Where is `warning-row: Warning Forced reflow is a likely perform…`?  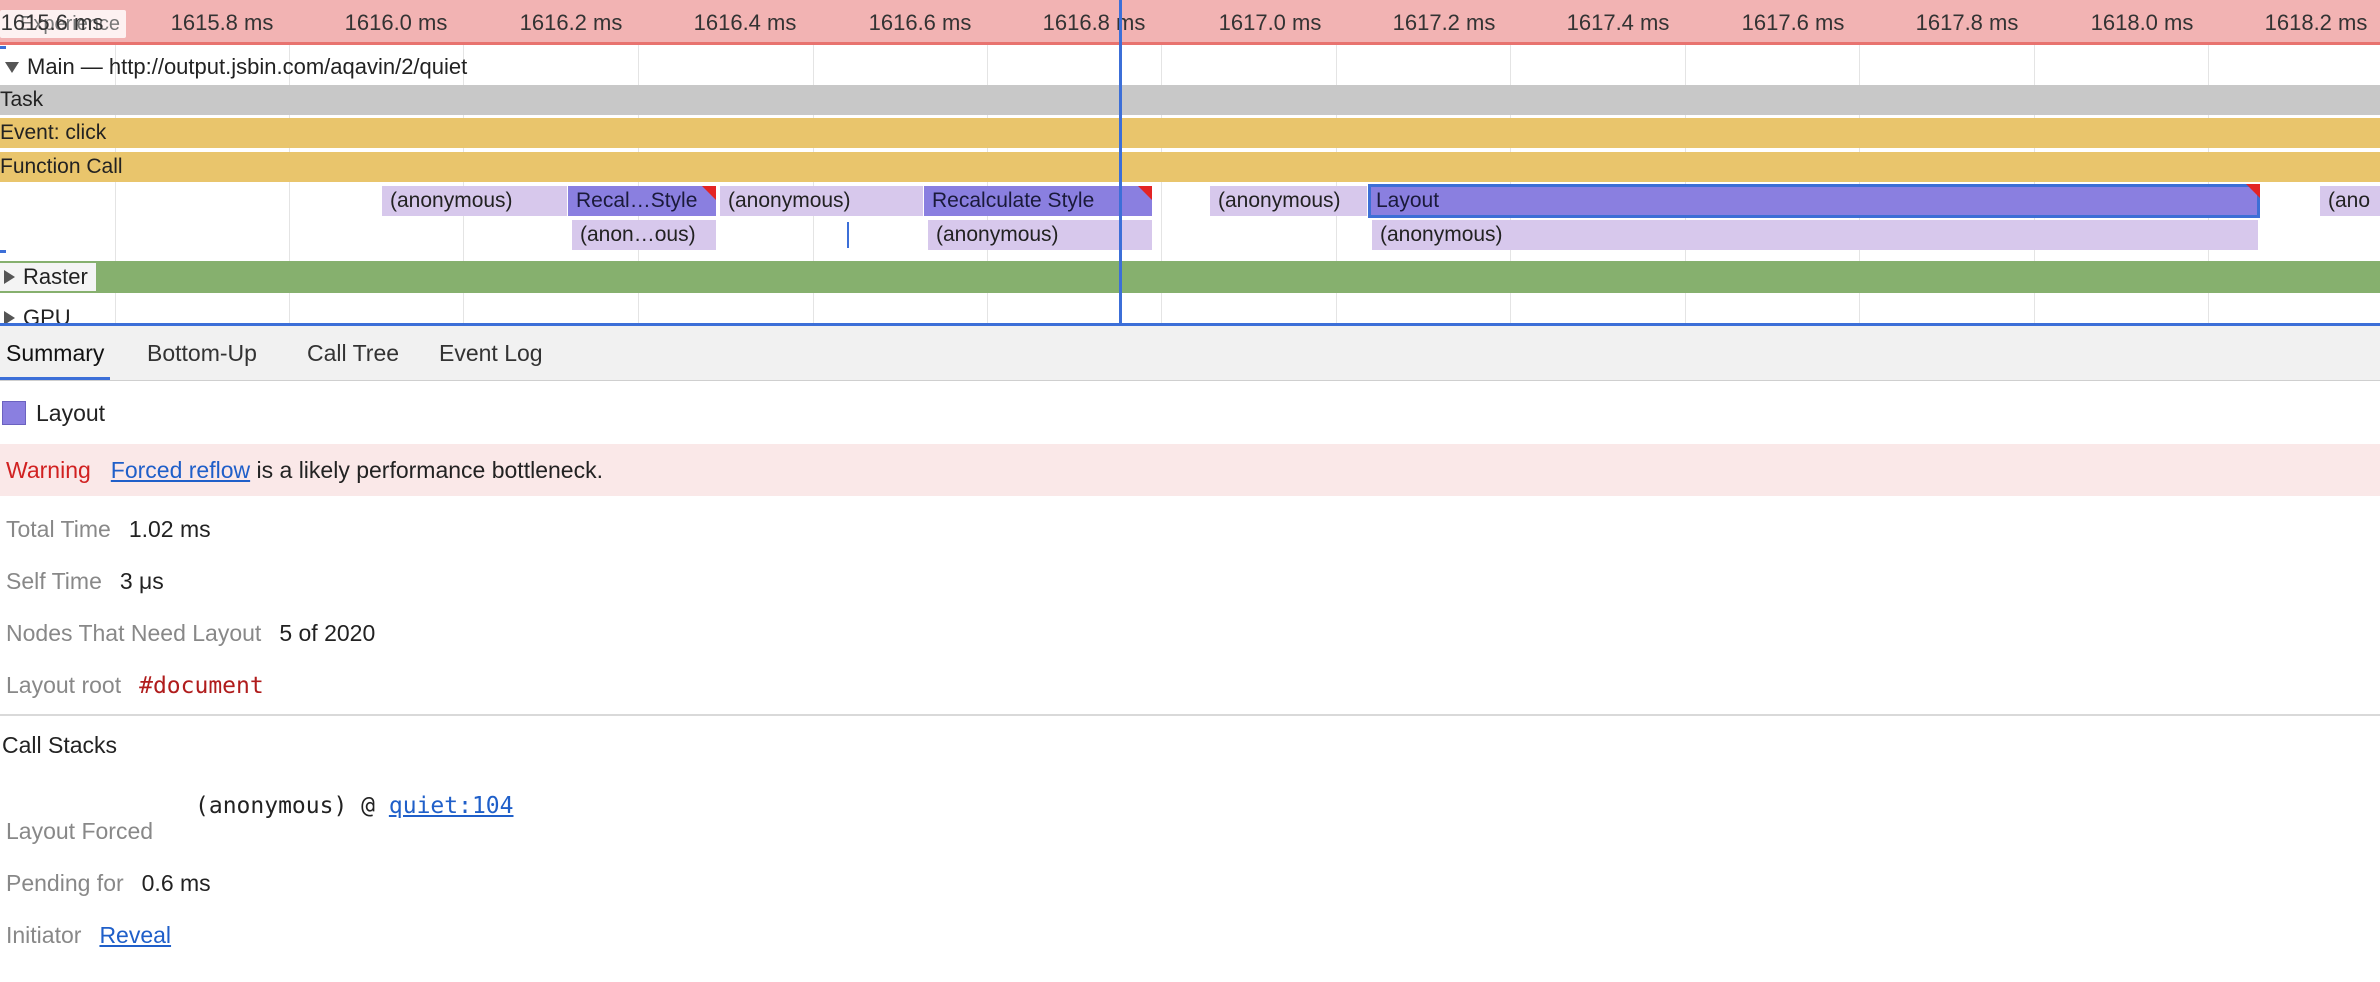
warning-row: Warning Forced reflow is a likely perform… is located at coordinates (1190, 470).